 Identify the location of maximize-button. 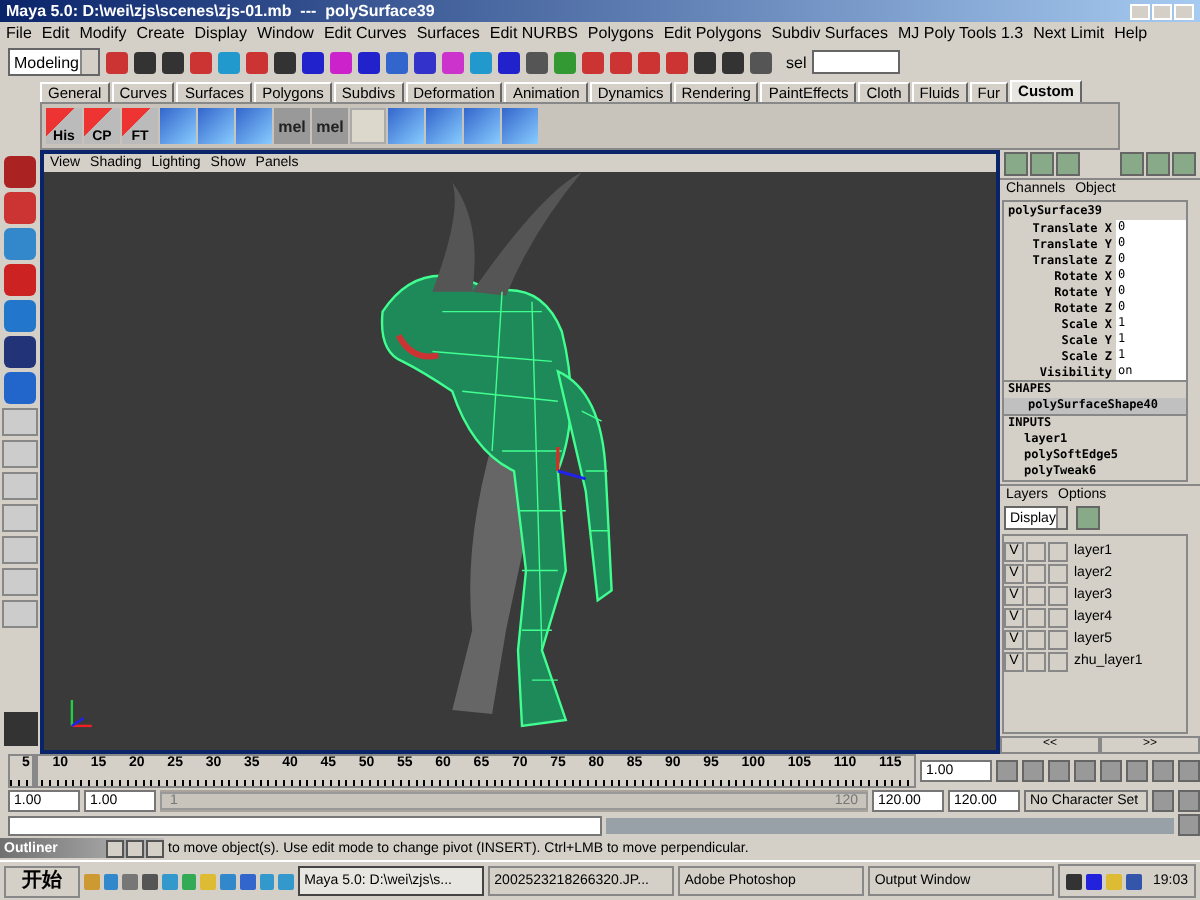
(135, 848).